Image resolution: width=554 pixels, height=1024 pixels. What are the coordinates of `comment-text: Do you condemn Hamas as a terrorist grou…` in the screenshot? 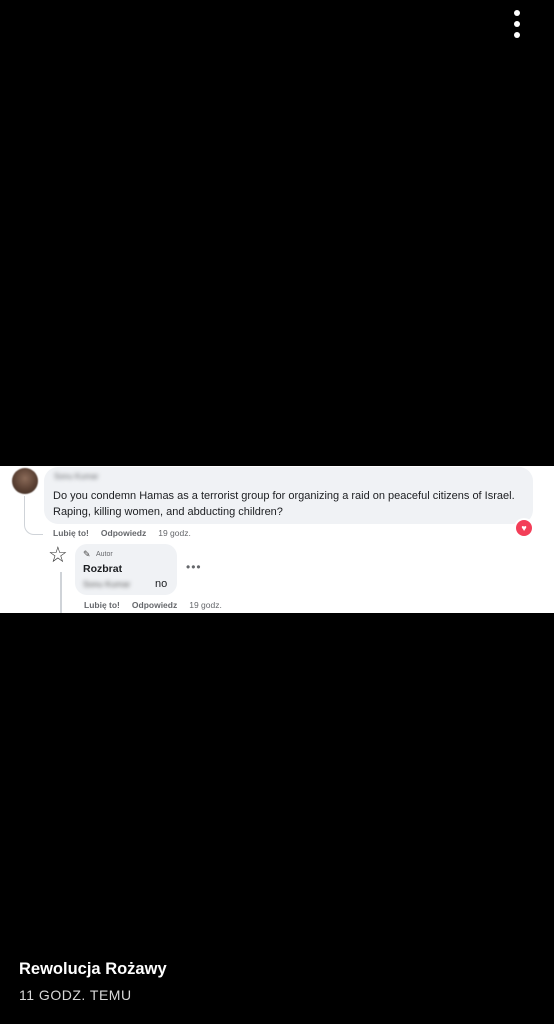 It's located at (284, 504).